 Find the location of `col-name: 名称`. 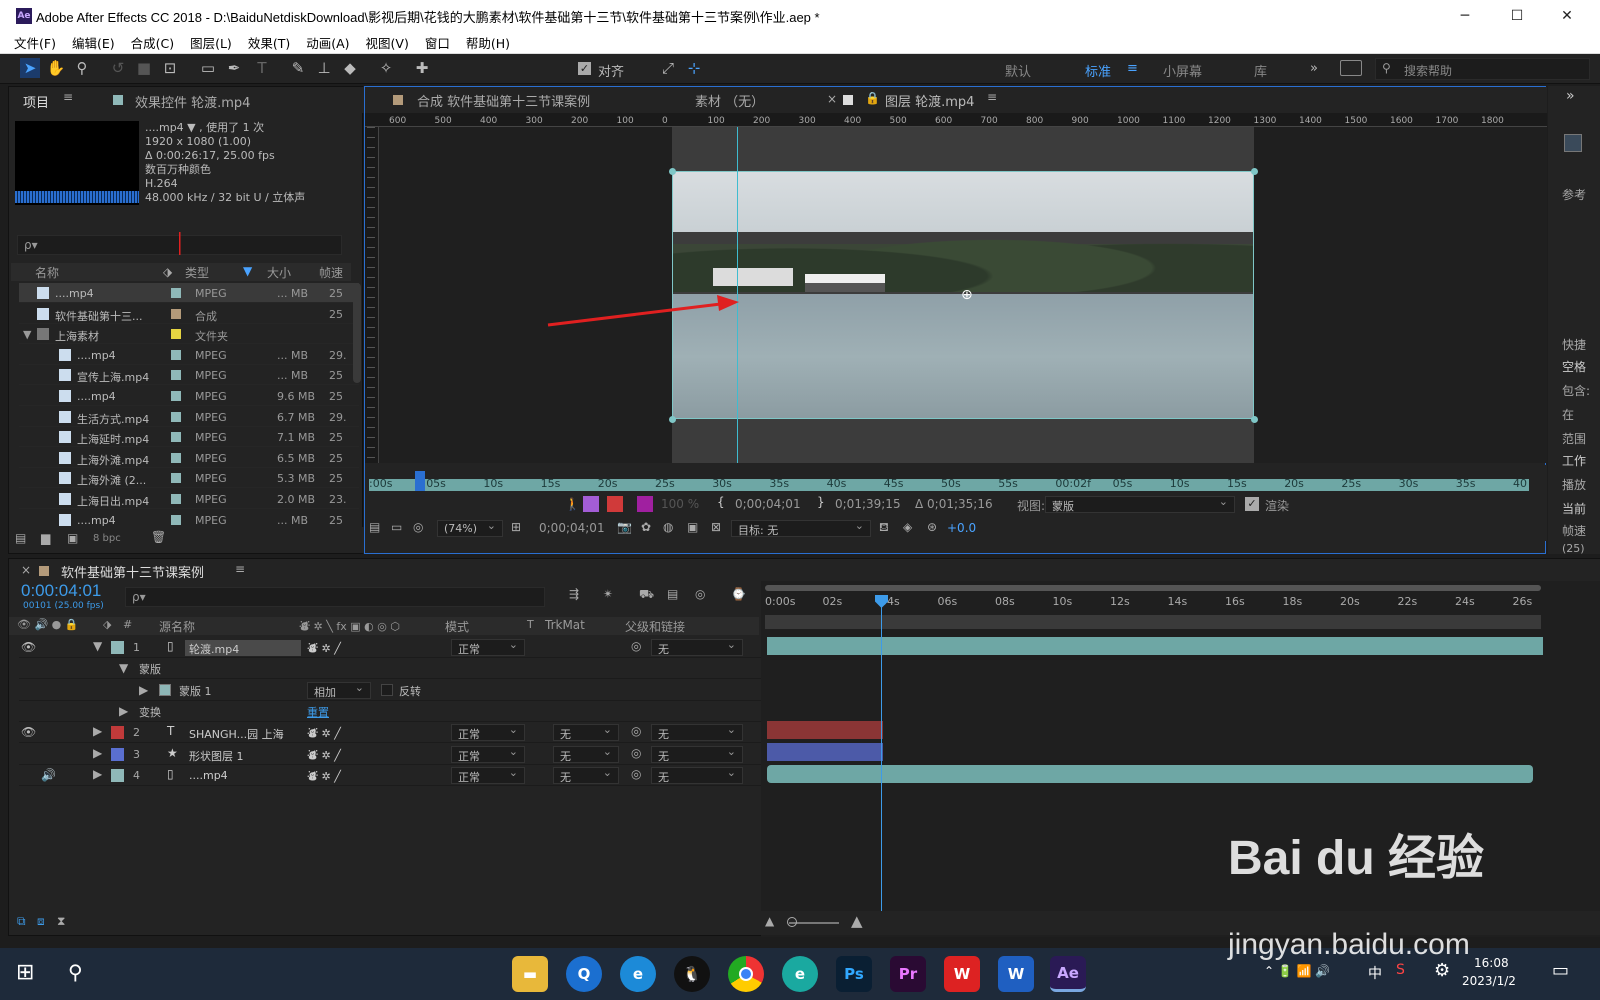

col-name: 名称 is located at coordinates (47, 272).